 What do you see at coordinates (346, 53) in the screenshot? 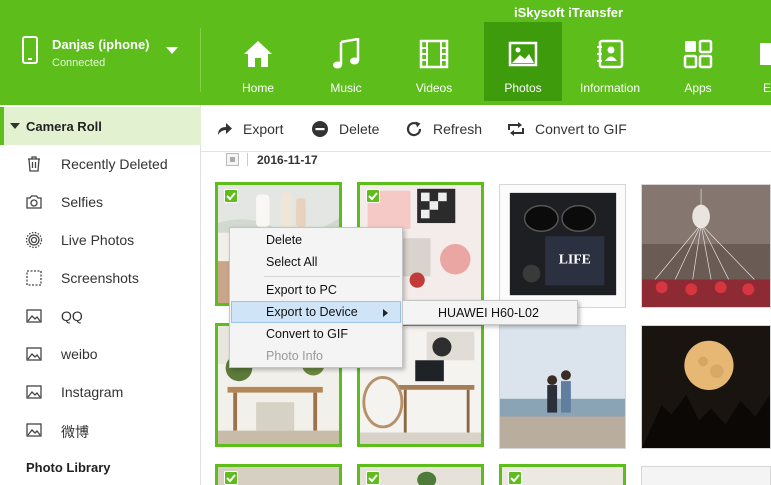
I see `music-icon` at bounding box center [346, 53].